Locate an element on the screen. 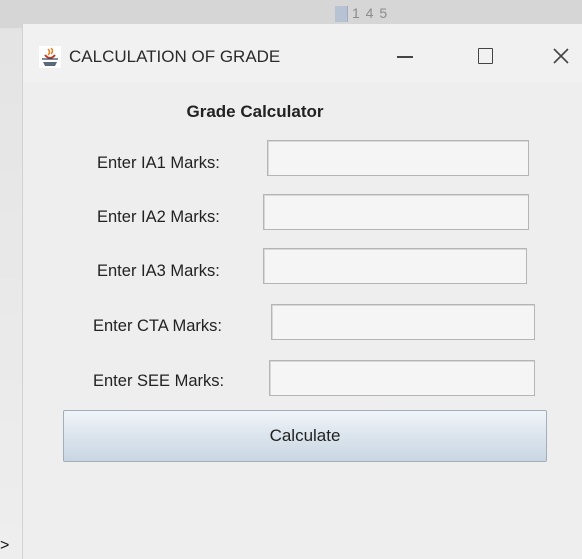 This screenshot has height=559, width=582. title-bar: CALCULATION OF GRADE is located at coordinates (302, 53).